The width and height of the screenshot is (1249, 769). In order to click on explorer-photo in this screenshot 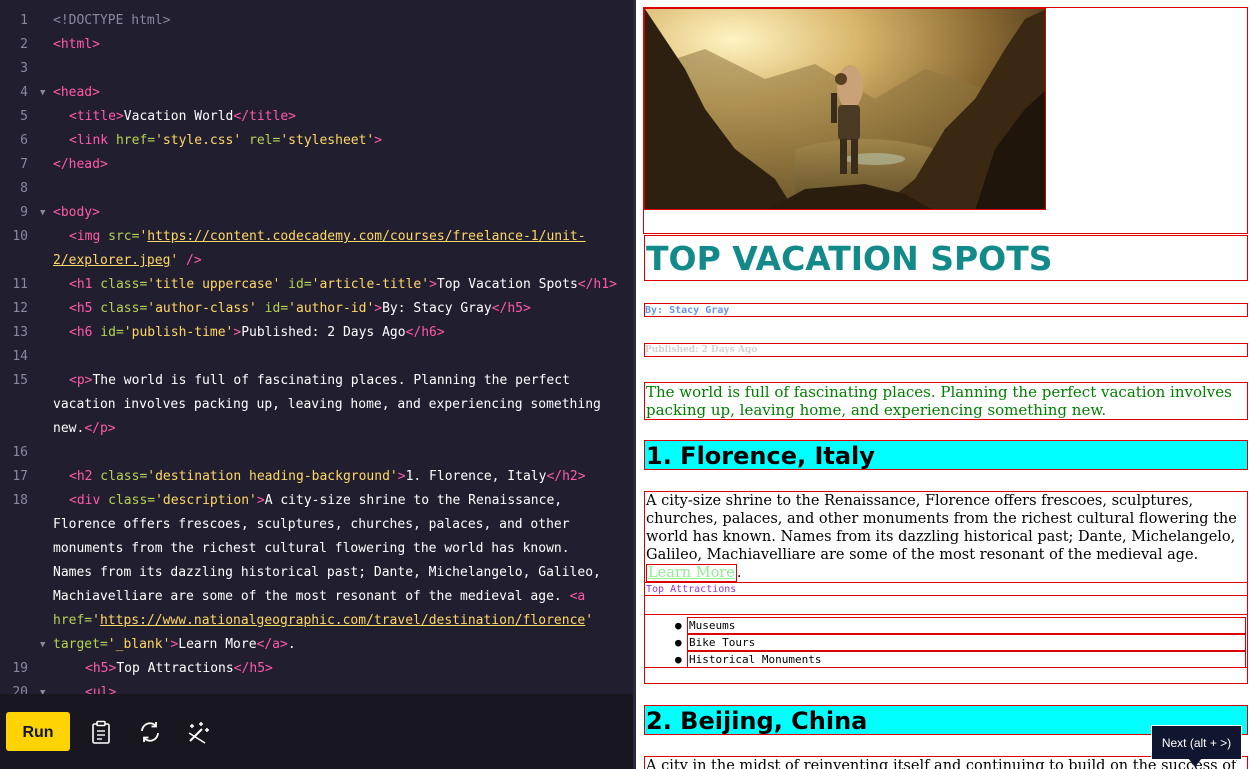, I will do `click(845, 109)`.